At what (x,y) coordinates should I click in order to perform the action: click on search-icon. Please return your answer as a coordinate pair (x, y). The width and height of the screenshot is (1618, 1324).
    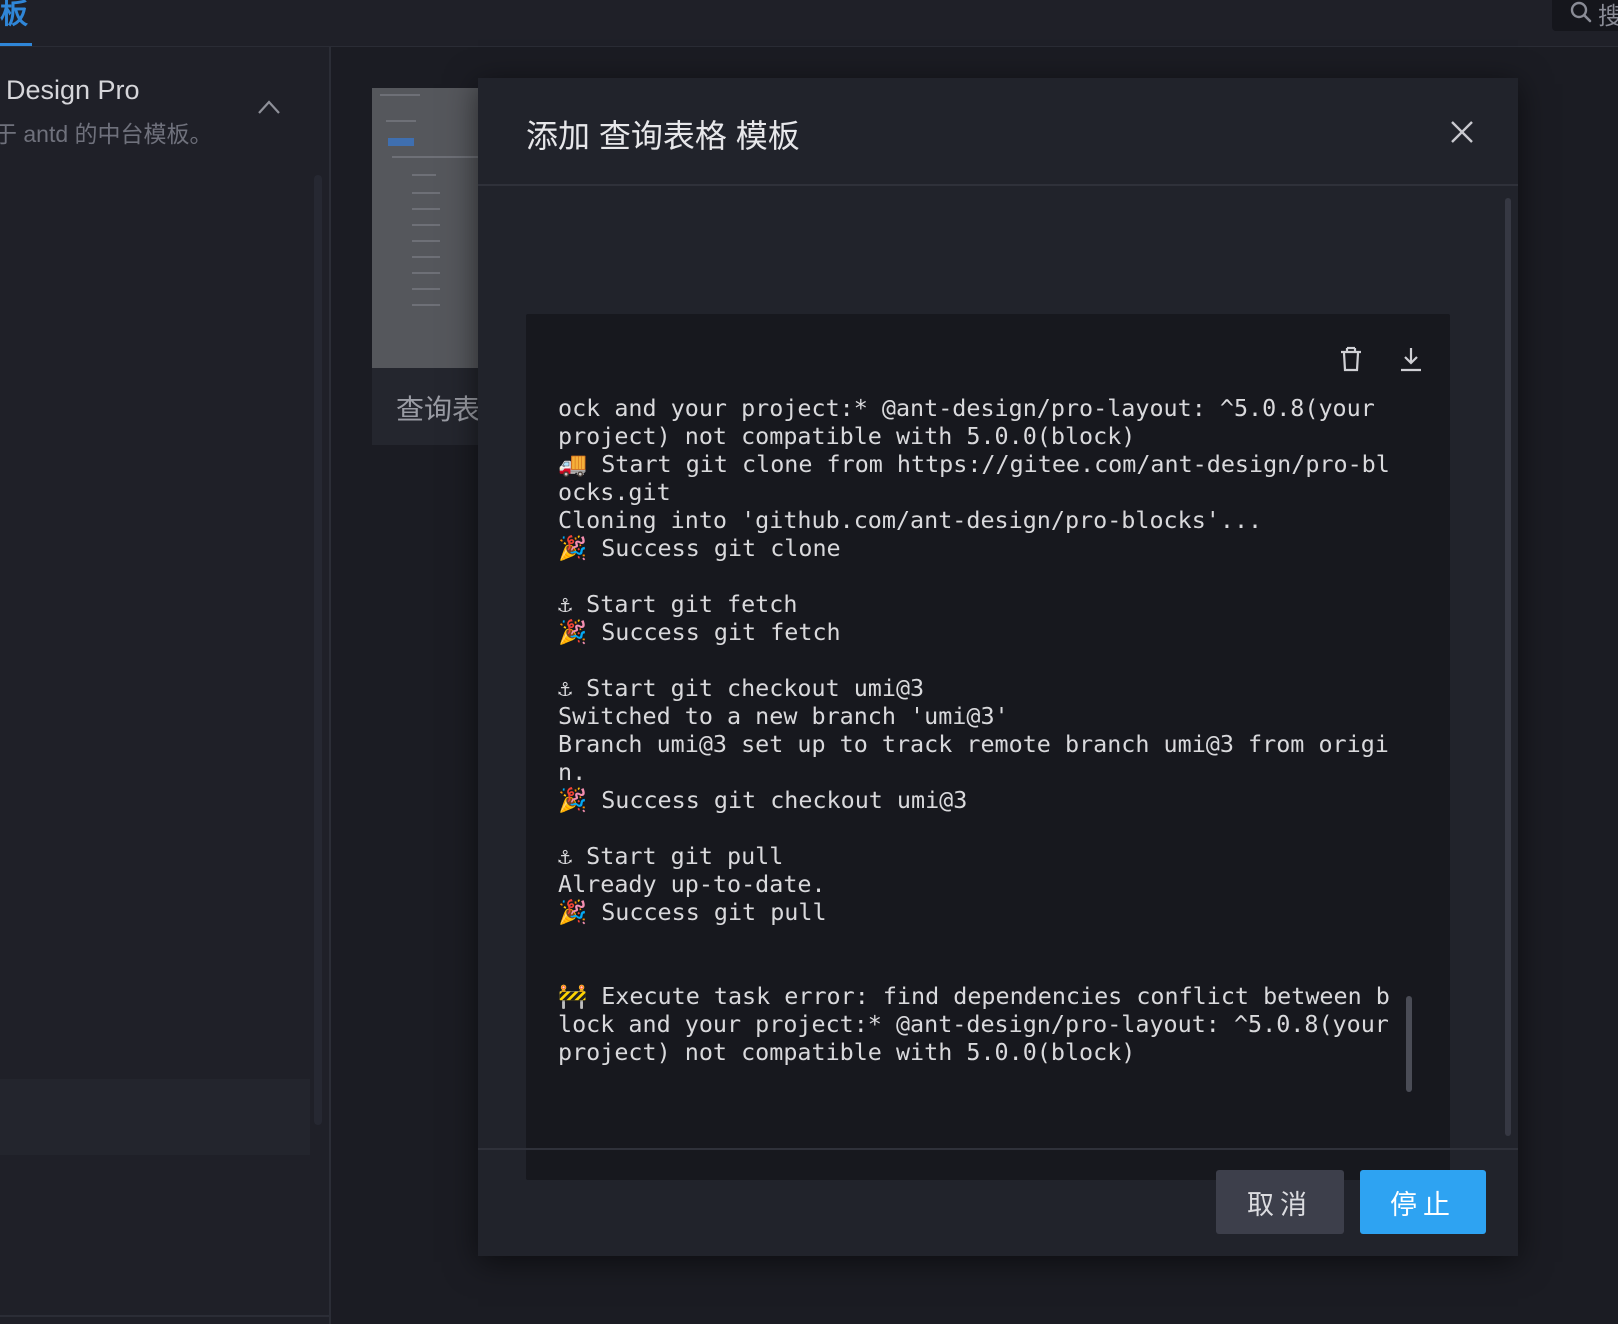
    Looking at the image, I should click on (1581, 12).